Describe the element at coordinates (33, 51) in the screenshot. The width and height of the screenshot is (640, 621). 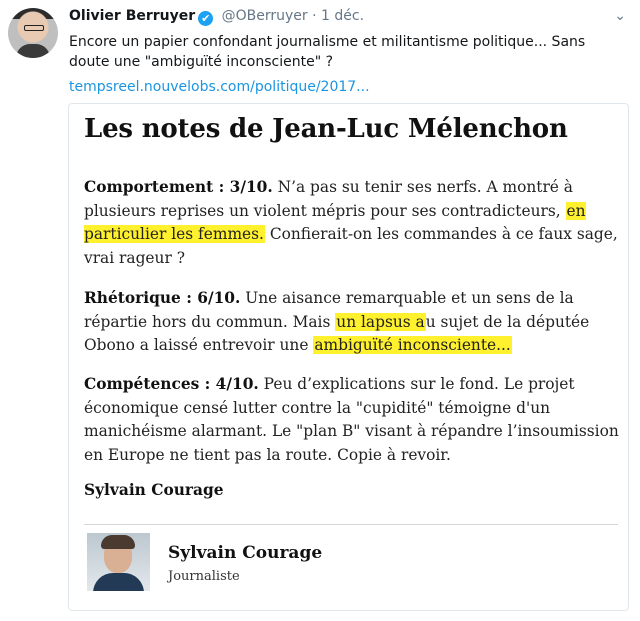
I see `avatar-shirt` at that location.